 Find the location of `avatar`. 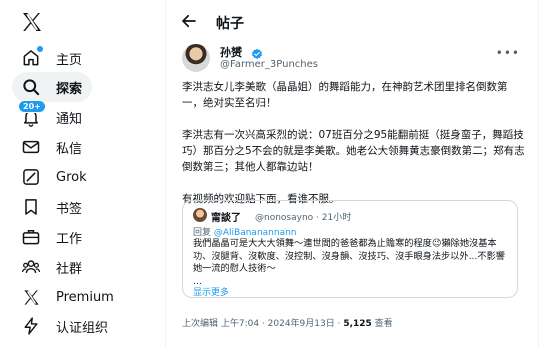

avatar is located at coordinates (196, 58).